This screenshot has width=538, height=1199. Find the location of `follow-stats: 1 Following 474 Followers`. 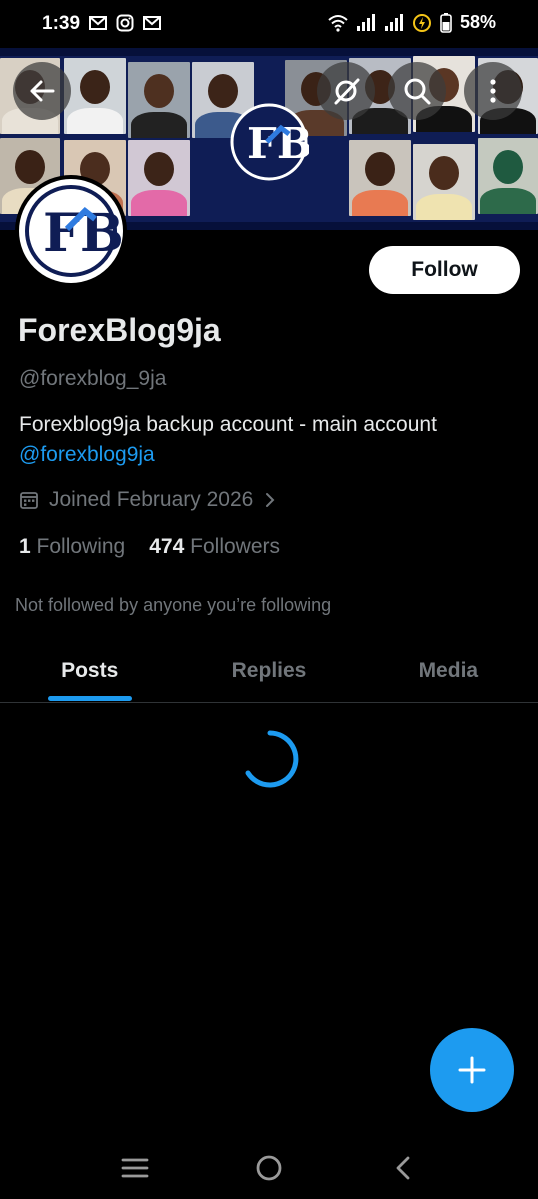

follow-stats: 1 Following 474 Followers is located at coordinates (149, 547).